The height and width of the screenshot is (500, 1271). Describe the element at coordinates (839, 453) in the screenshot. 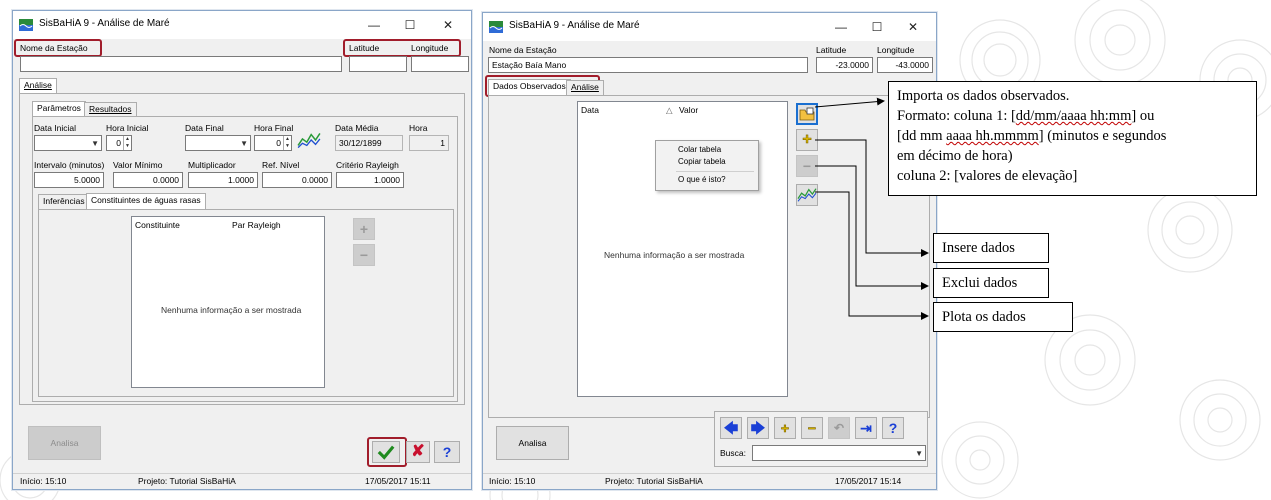

I see `busca-dropdown: ▼` at that location.